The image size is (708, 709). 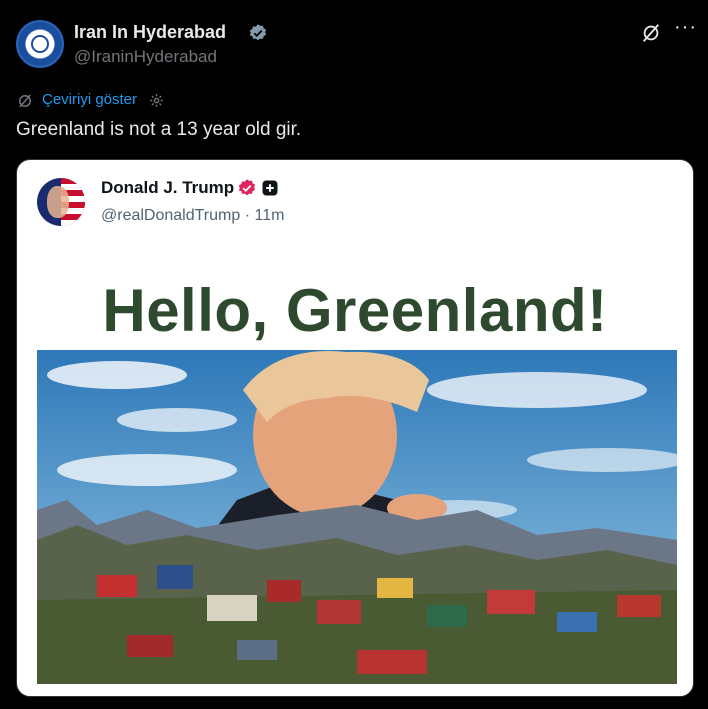 What do you see at coordinates (159, 129) in the screenshot?
I see `post-text: Greenland is not a 13 year old gir.` at bounding box center [159, 129].